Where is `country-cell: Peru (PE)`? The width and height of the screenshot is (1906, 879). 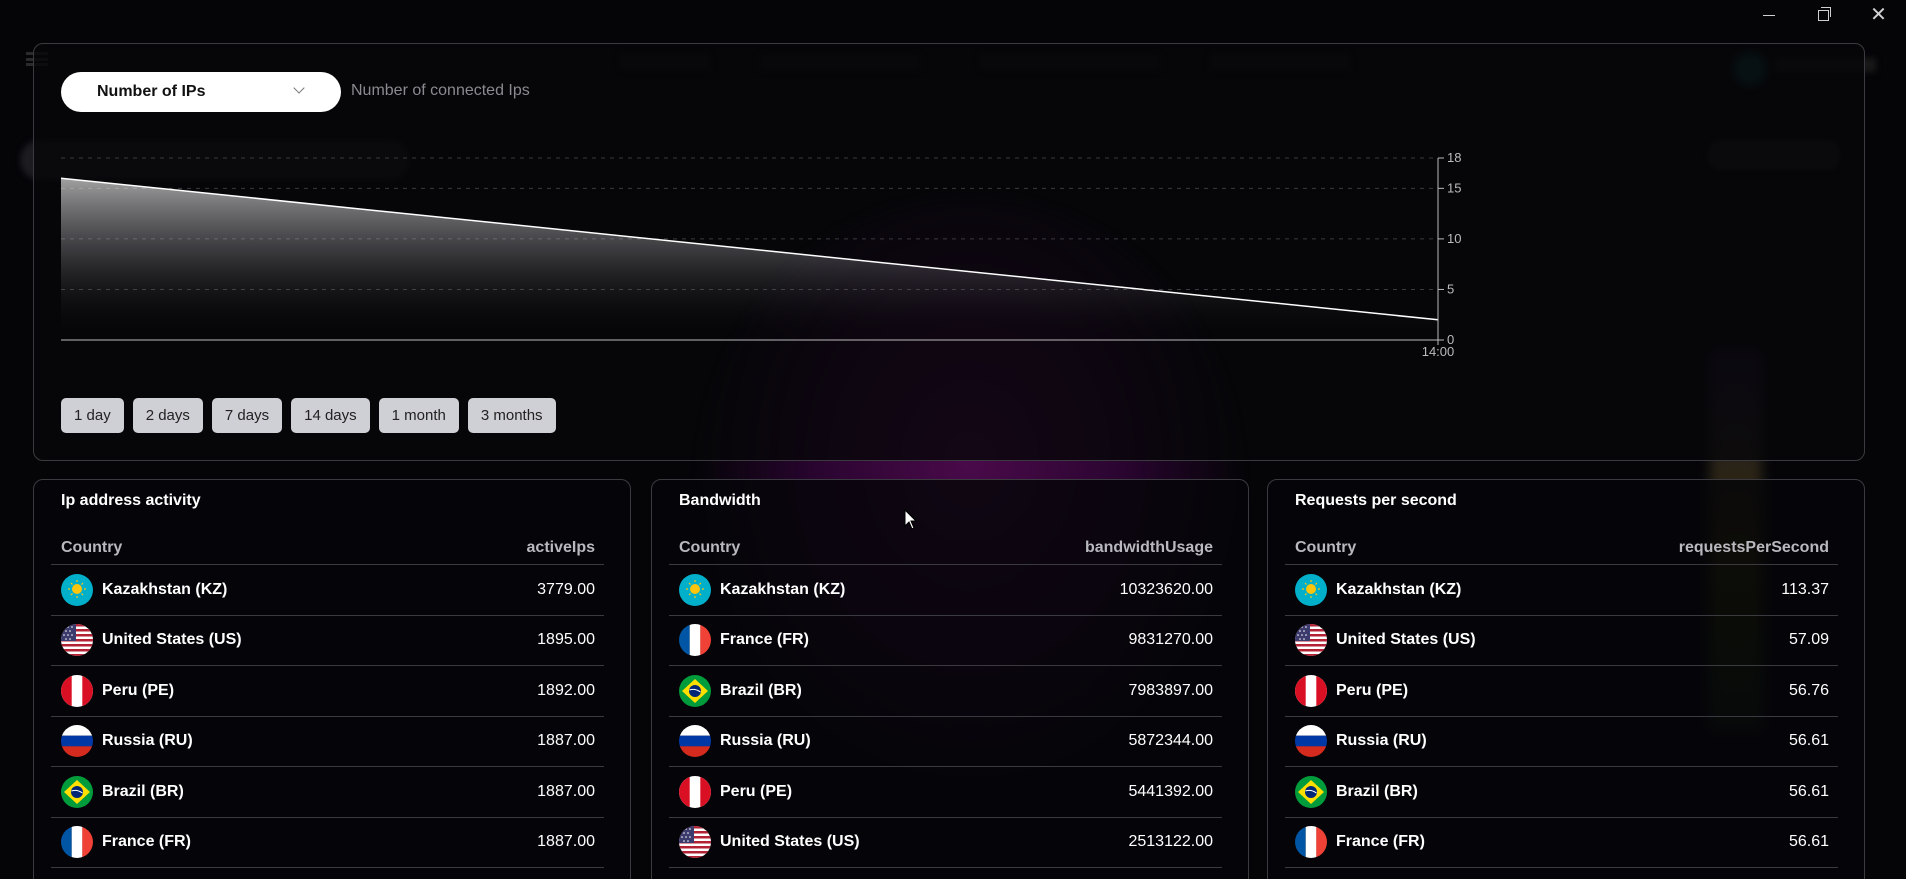
country-cell: Peru (PE) is located at coordinates (736, 791).